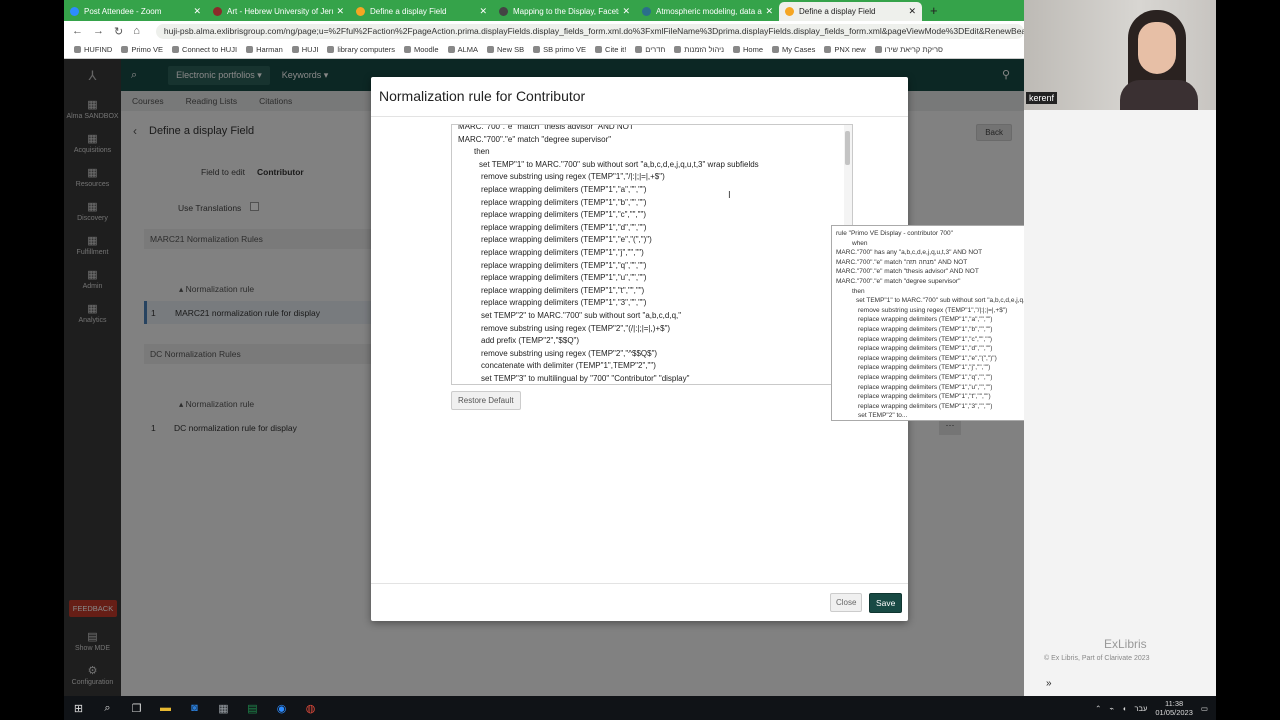  What do you see at coordinates (1124, 708) in the screenshot?
I see `volume-icon: ◖` at bounding box center [1124, 708].